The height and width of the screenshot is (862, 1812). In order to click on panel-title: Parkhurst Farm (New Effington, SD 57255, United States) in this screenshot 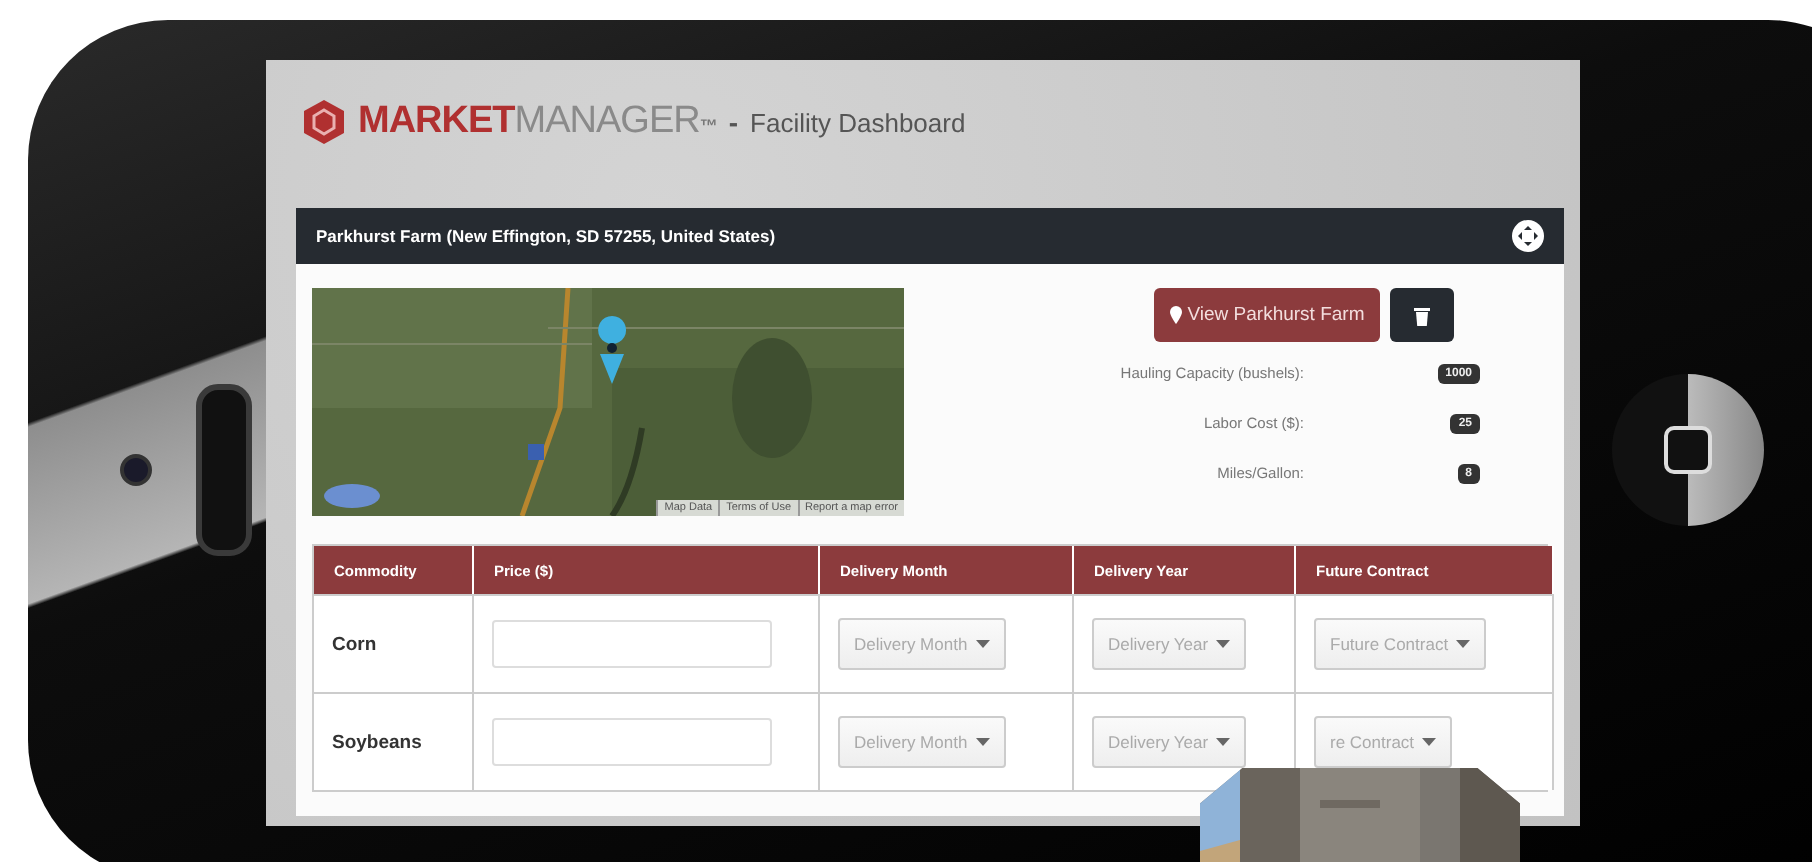, I will do `click(546, 236)`.